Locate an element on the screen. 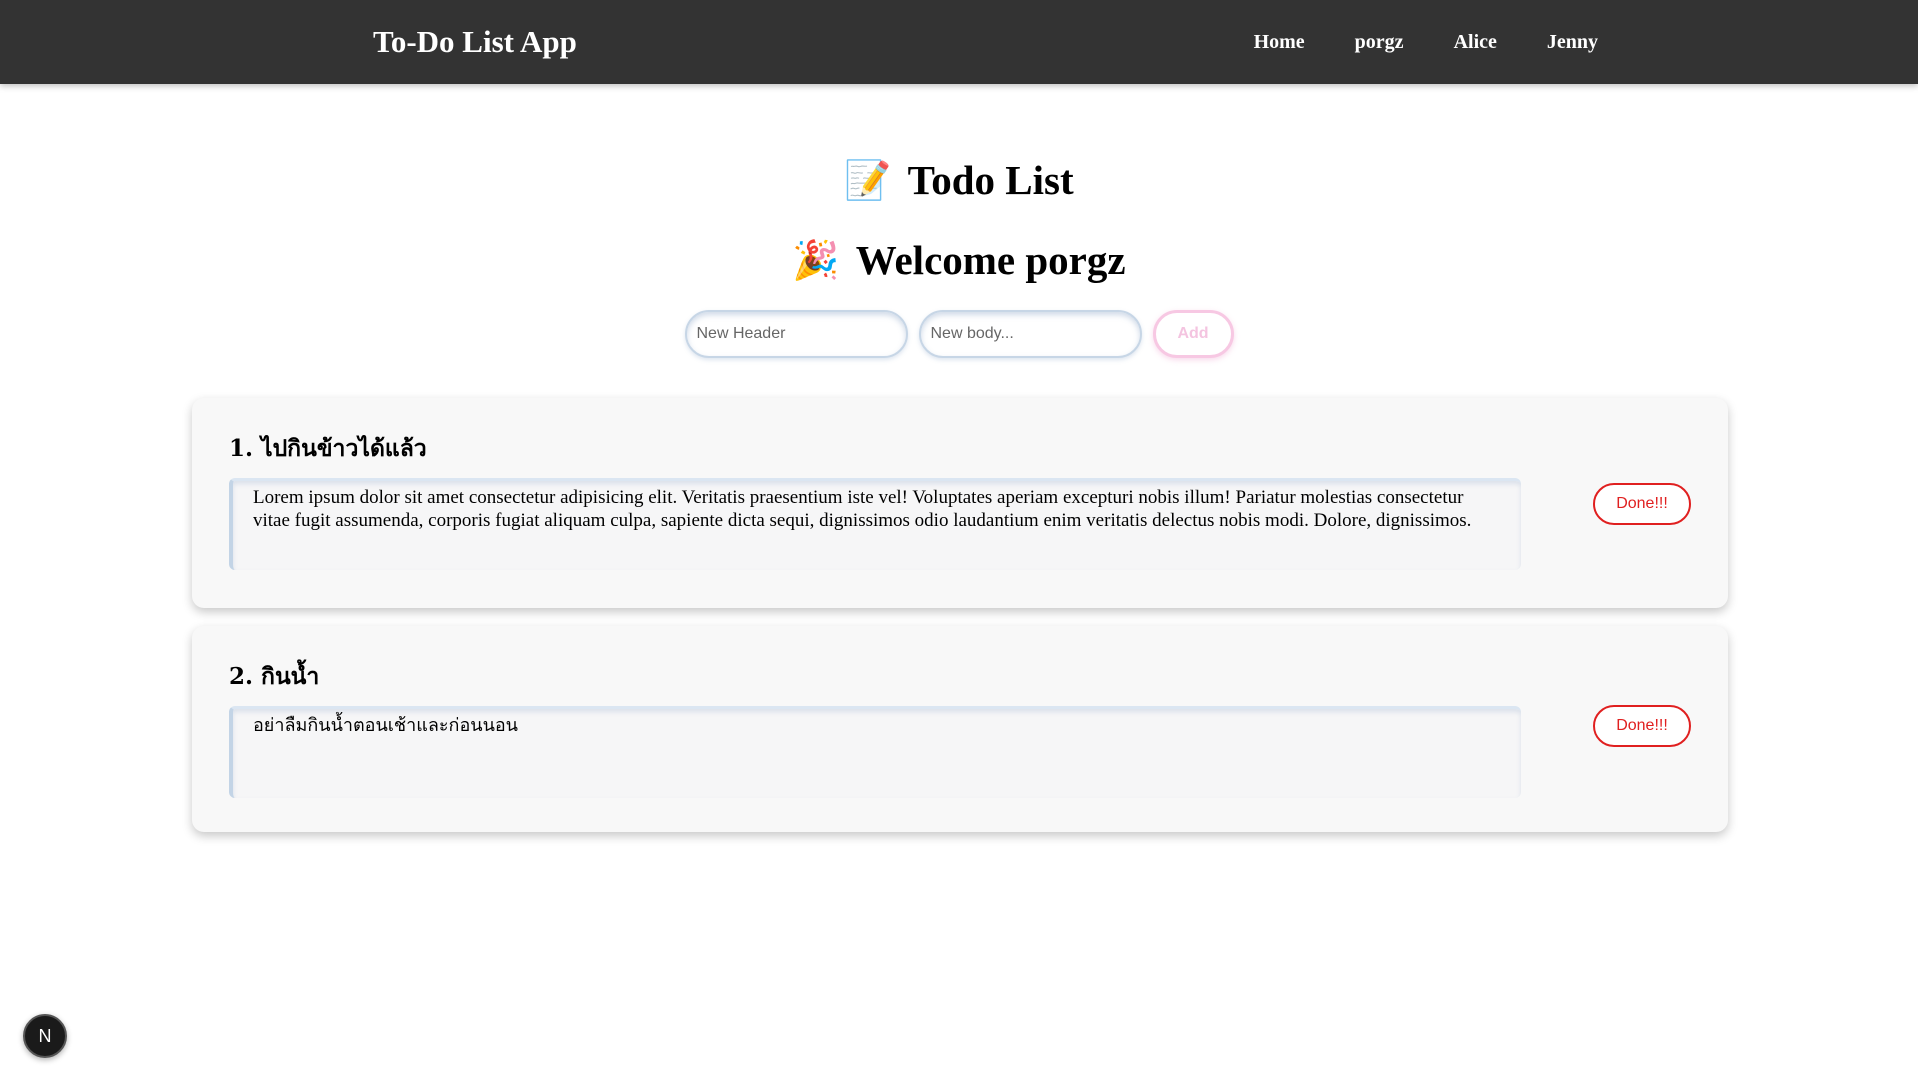 Image resolution: width=1918 pixels, height=1078 pixels. nav-link-jenny: Jenny is located at coordinates (1572, 42).